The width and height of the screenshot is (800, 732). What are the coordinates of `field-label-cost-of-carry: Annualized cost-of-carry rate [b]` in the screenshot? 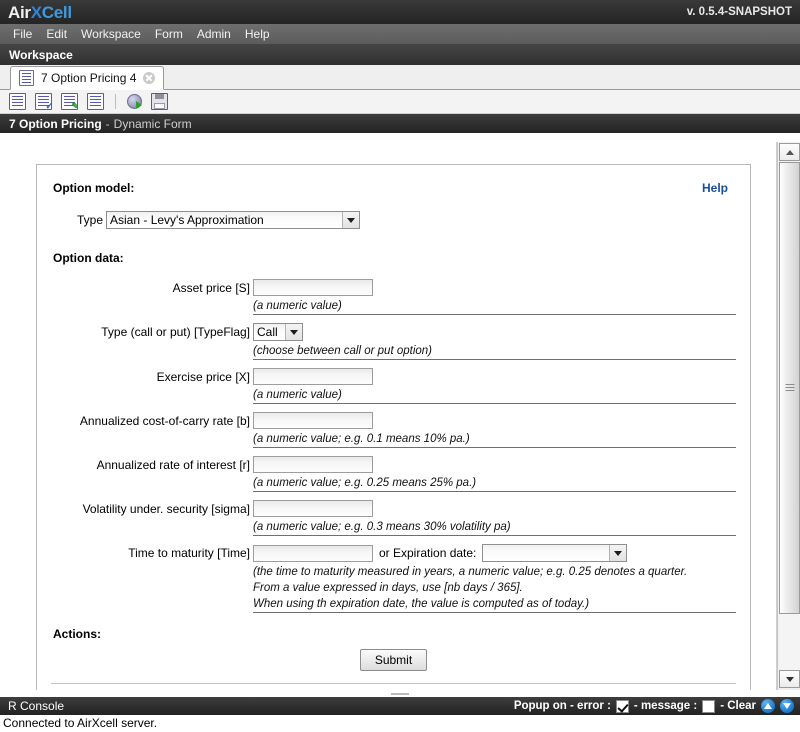 It's located at (164, 421).